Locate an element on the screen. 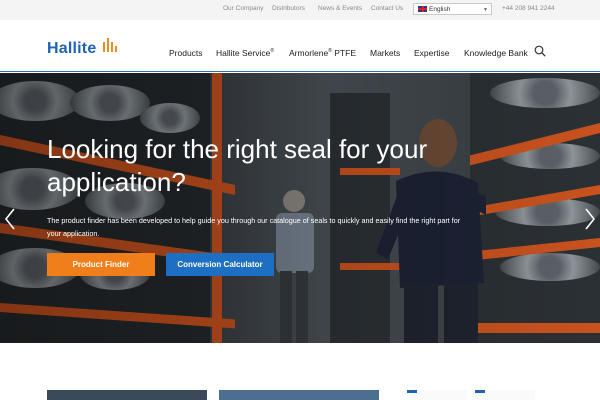 The height and width of the screenshot is (400, 600). logo-mark-icon is located at coordinates (110, 45).